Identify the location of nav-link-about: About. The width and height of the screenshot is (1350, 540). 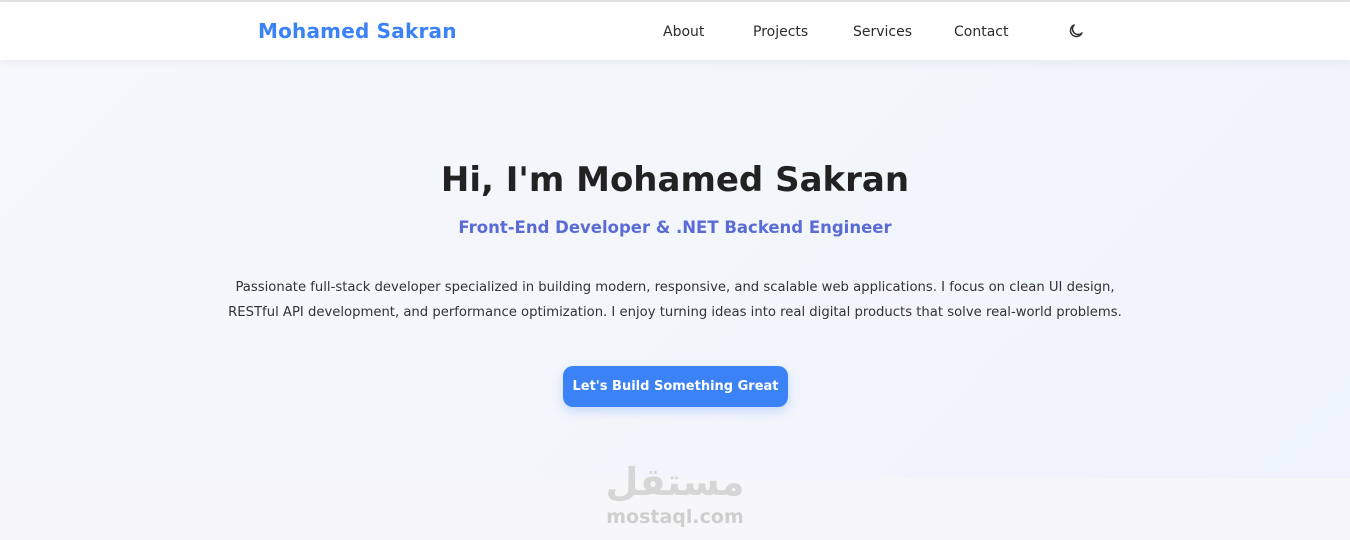
(683, 32).